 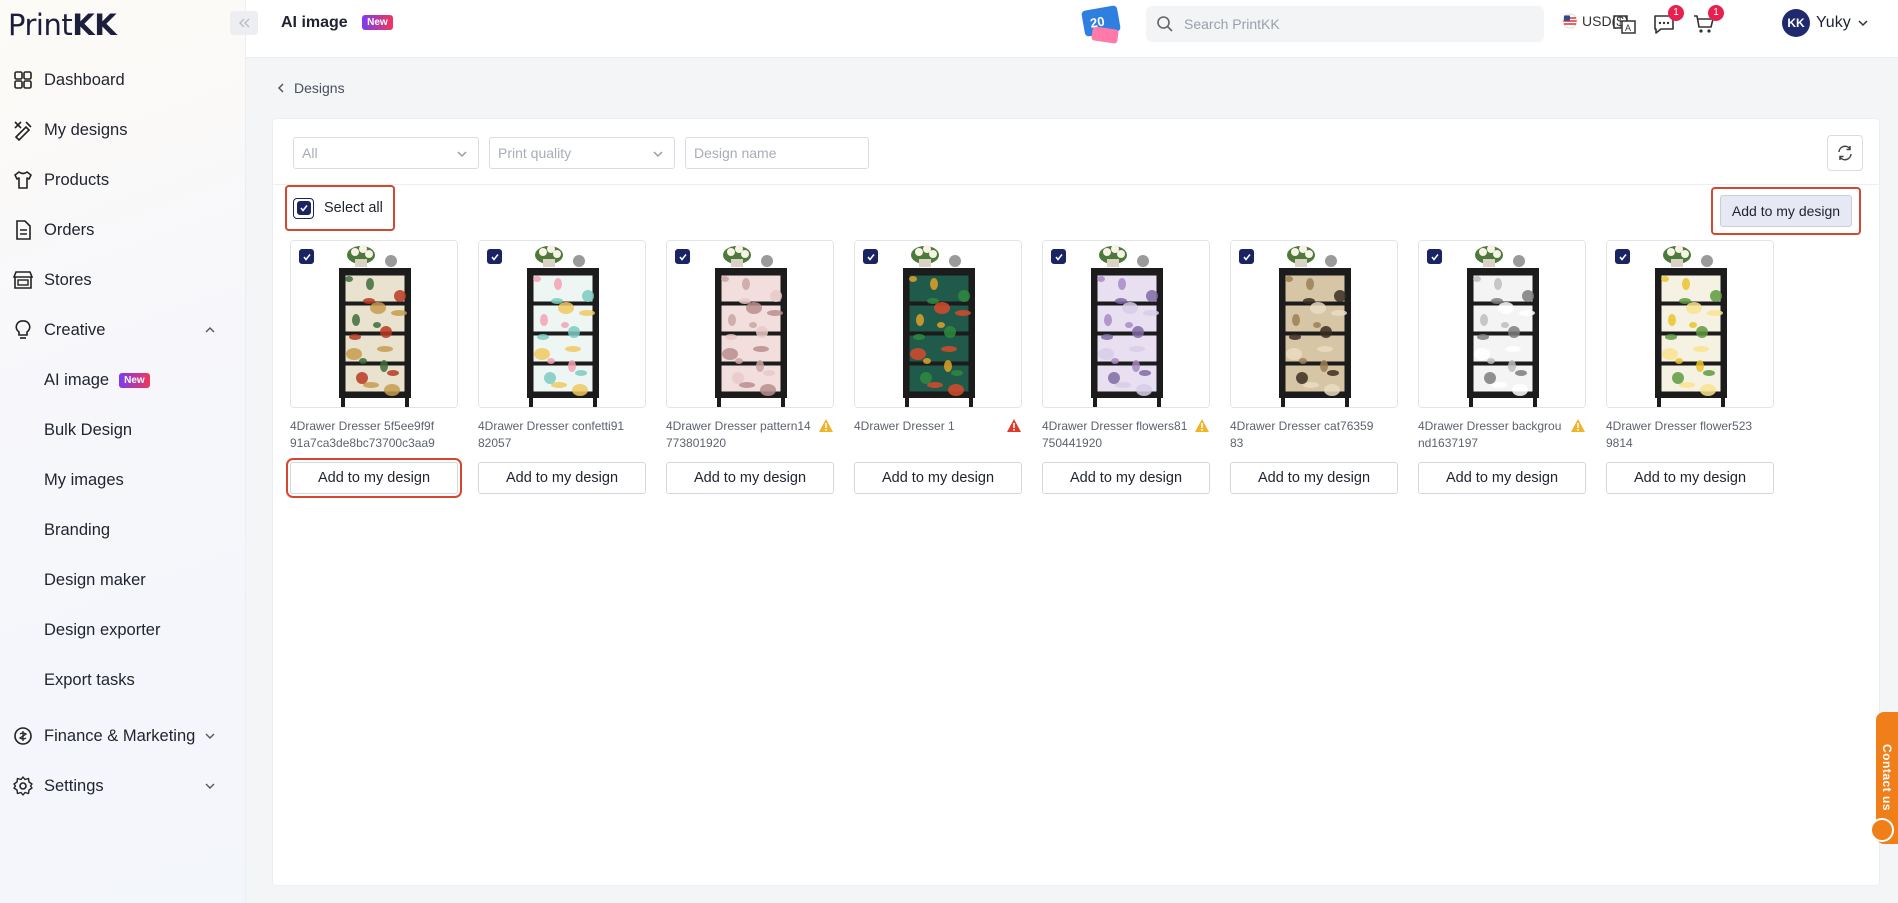 I want to click on cart-button: 1, so click(x=1708, y=20).